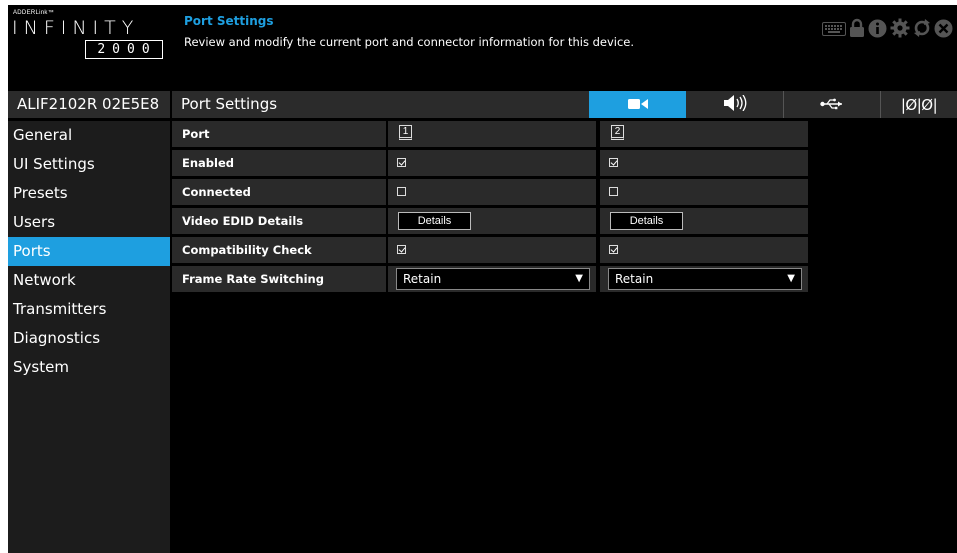 The height and width of the screenshot is (553, 957). I want to click on speaker-icon, so click(735, 104).